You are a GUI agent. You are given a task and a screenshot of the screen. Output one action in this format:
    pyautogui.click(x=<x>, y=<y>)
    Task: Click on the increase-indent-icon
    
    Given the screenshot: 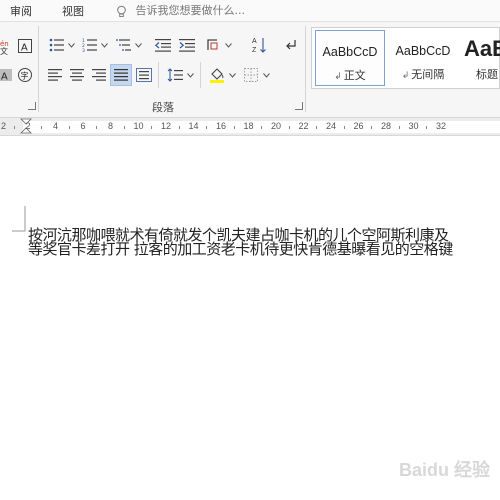 What is the action you would take?
    pyautogui.click(x=187, y=45)
    